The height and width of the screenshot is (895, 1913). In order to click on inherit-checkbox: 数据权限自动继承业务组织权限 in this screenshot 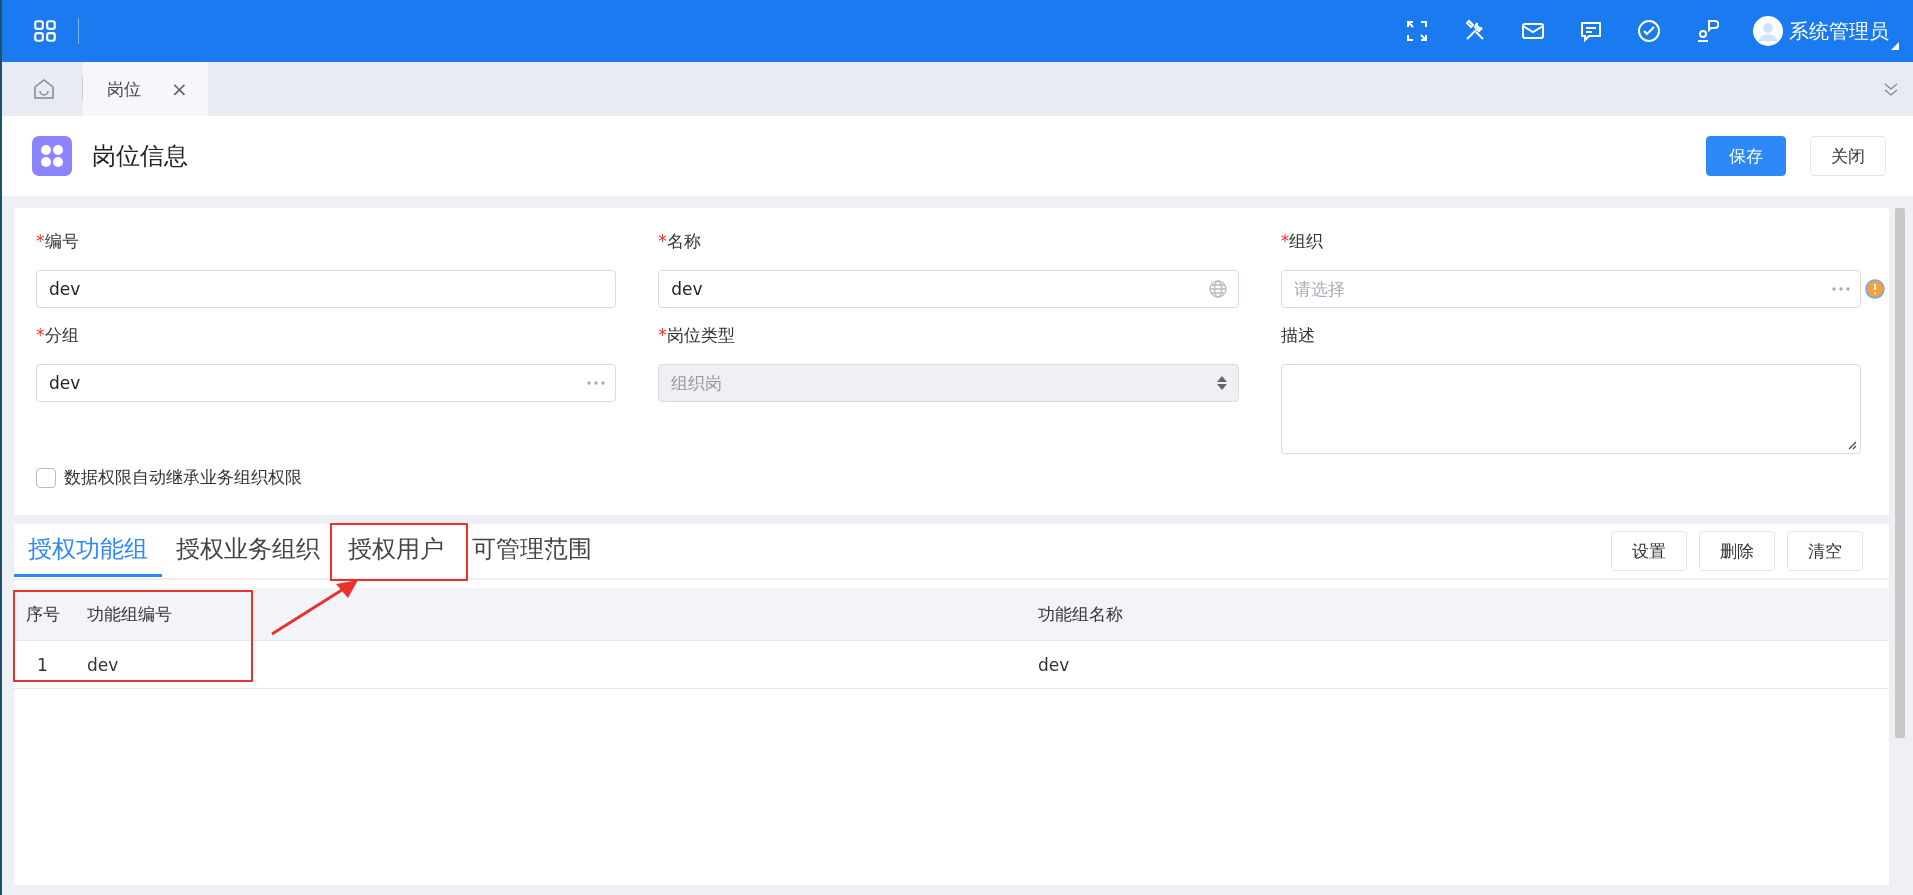, I will do `click(948, 477)`.